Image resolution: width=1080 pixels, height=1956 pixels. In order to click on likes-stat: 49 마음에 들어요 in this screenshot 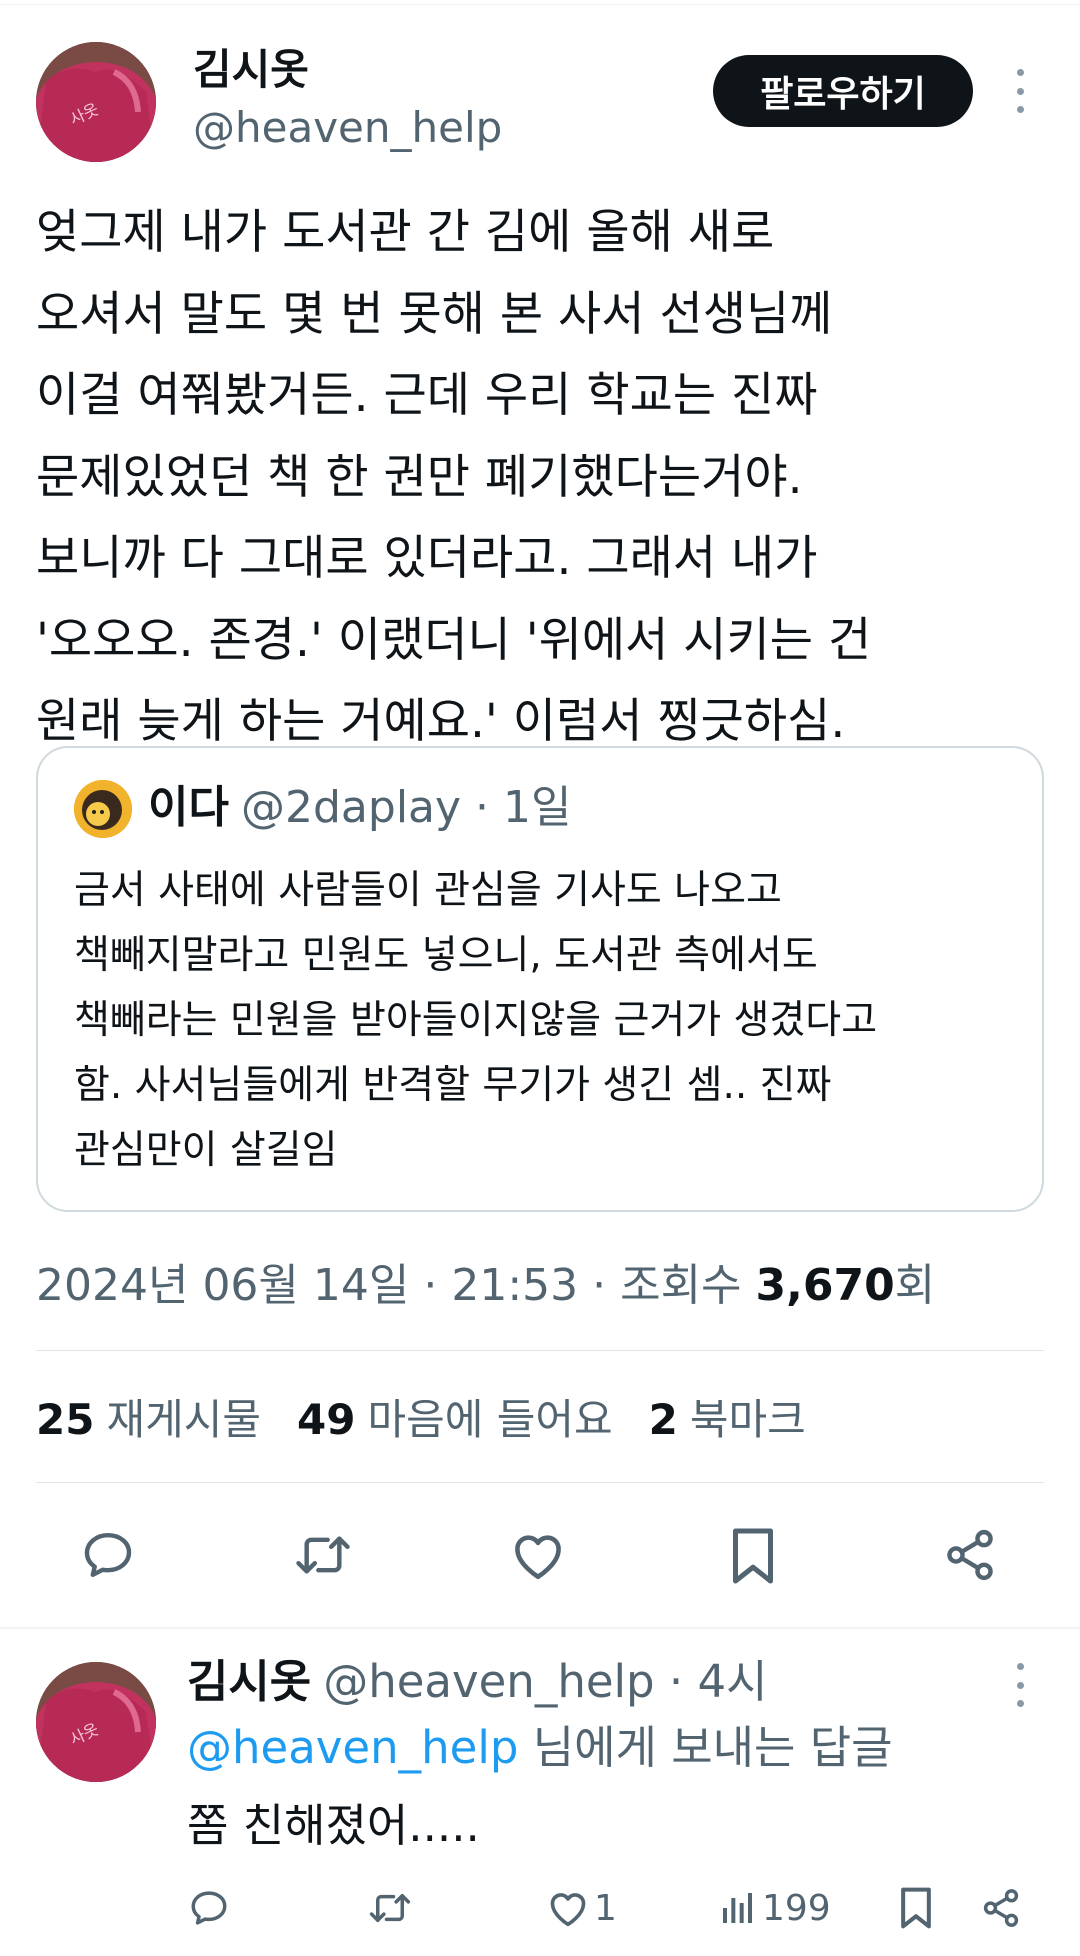, I will do `click(455, 1420)`.